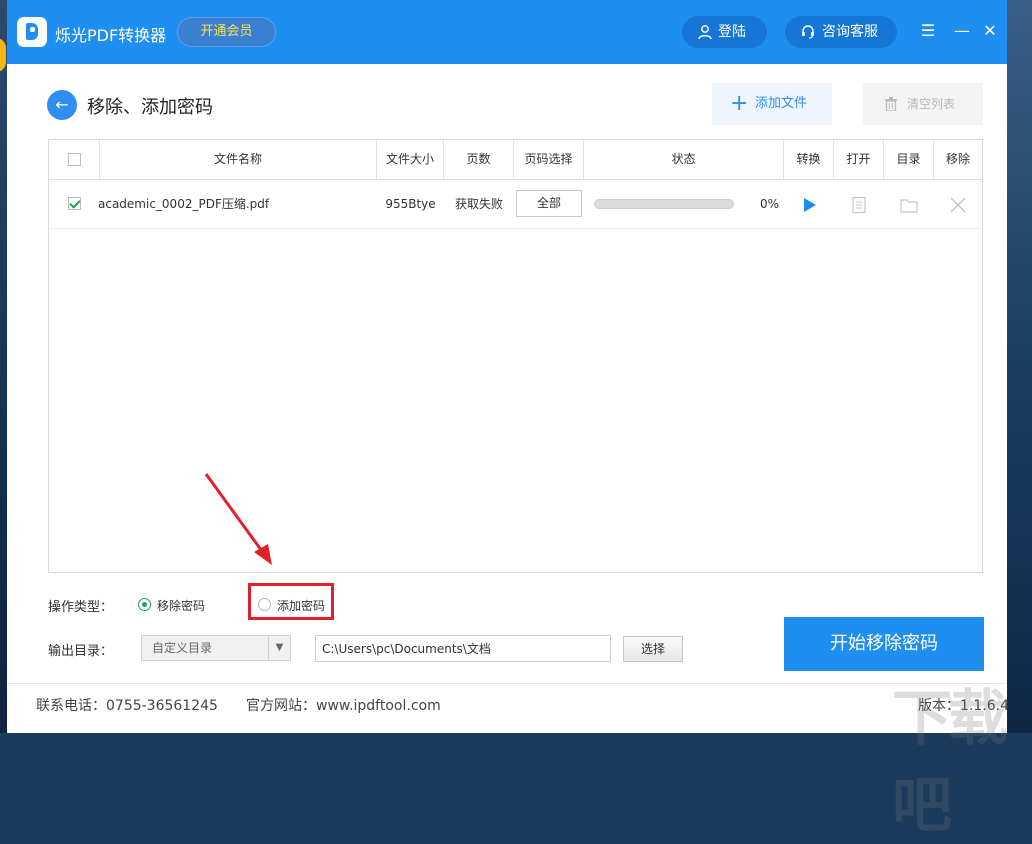 This screenshot has width=1032, height=844. I want to click on watermark: 下载吧, so click(950, 762).